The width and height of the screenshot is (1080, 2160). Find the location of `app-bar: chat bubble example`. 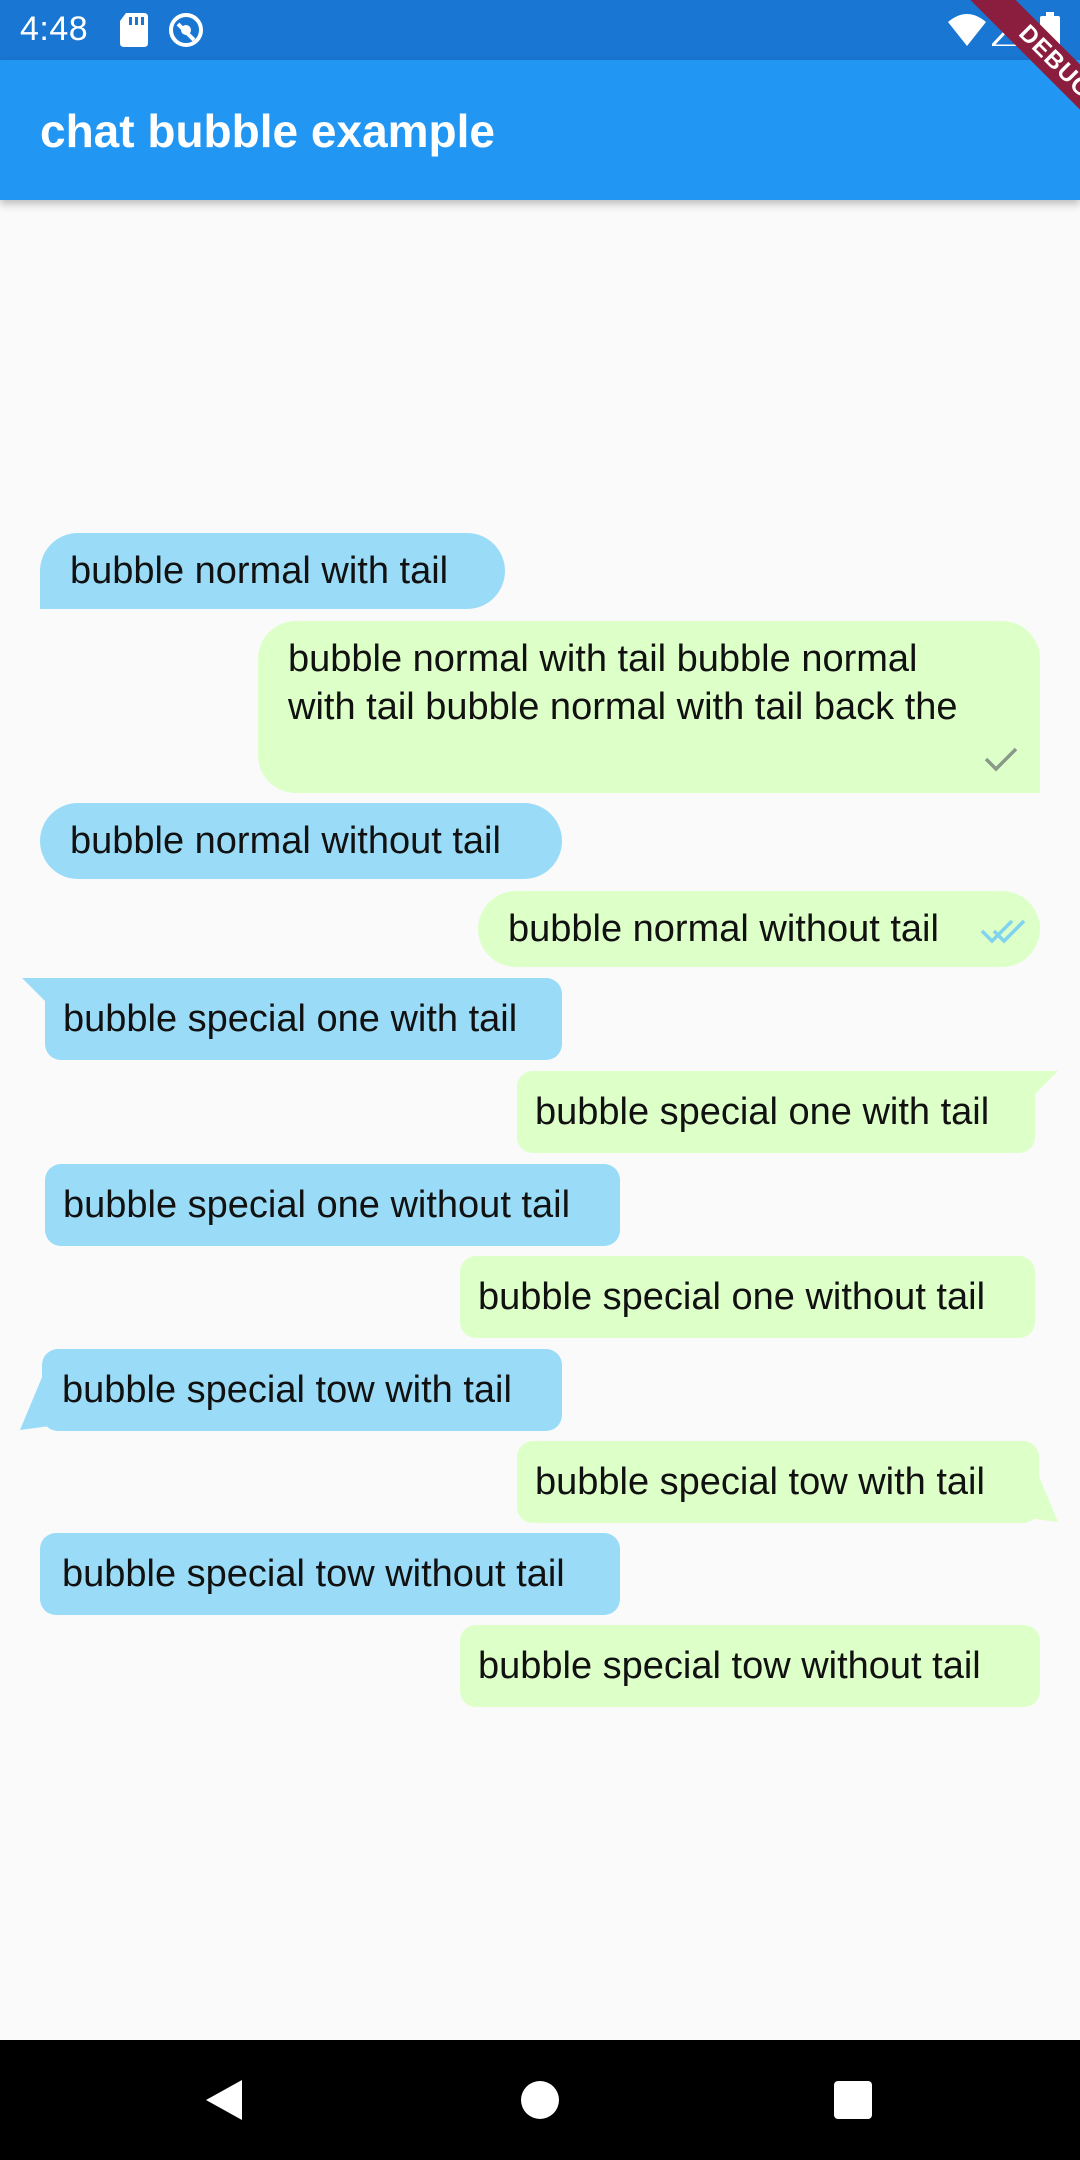

app-bar: chat bubble example is located at coordinates (540, 130).